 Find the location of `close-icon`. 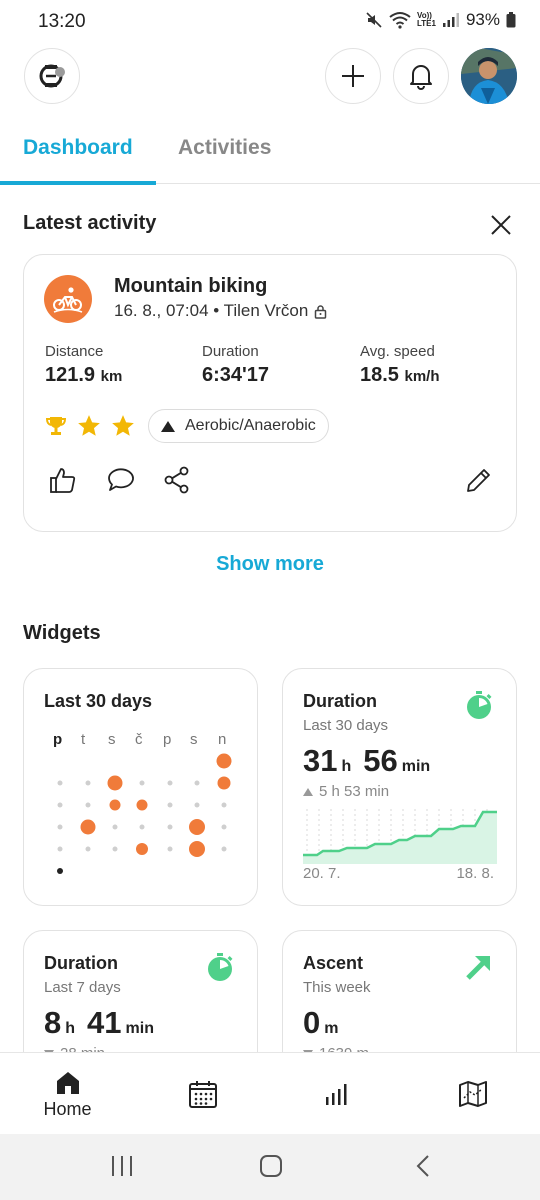

close-icon is located at coordinates (501, 225).